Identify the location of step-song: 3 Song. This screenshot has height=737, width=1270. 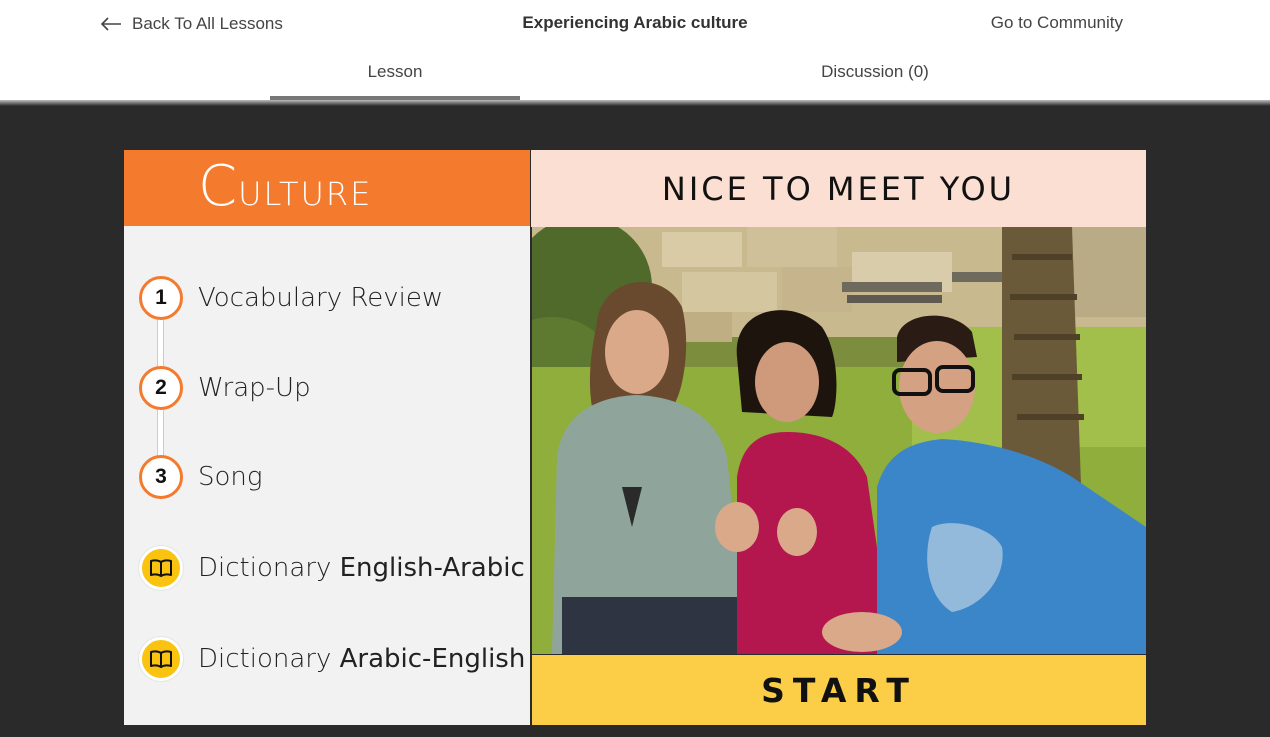
(201, 477).